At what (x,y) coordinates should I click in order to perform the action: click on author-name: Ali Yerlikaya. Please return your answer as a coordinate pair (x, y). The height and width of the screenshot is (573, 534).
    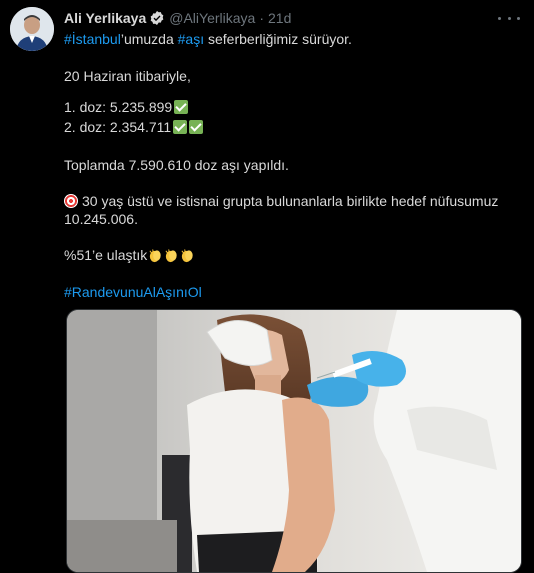
    Looking at the image, I should click on (105, 18).